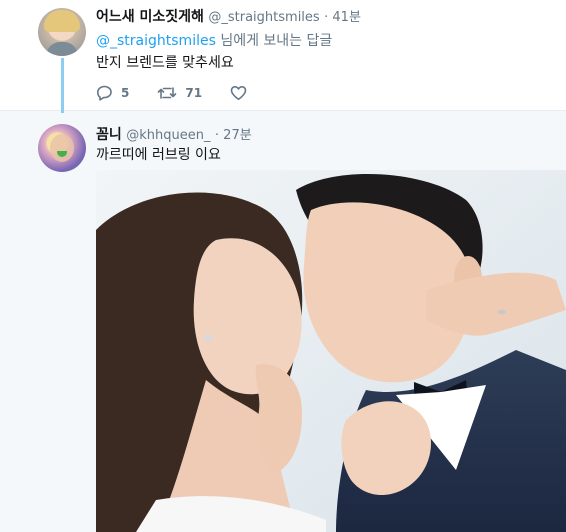 This screenshot has width=566, height=532. What do you see at coordinates (233, 135) in the screenshot?
I see `tweet-timestamp: · 27분` at bounding box center [233, 135].